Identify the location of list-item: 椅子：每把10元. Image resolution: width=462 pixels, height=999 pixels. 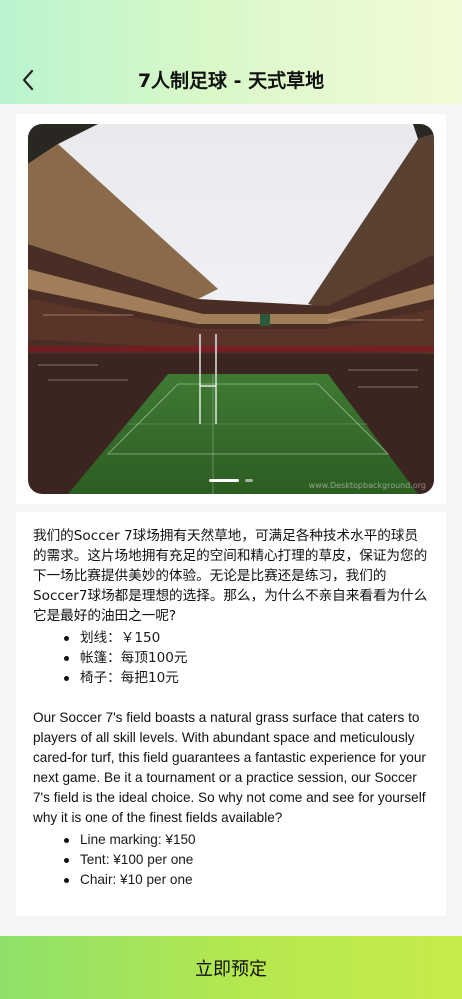
(231, 678).